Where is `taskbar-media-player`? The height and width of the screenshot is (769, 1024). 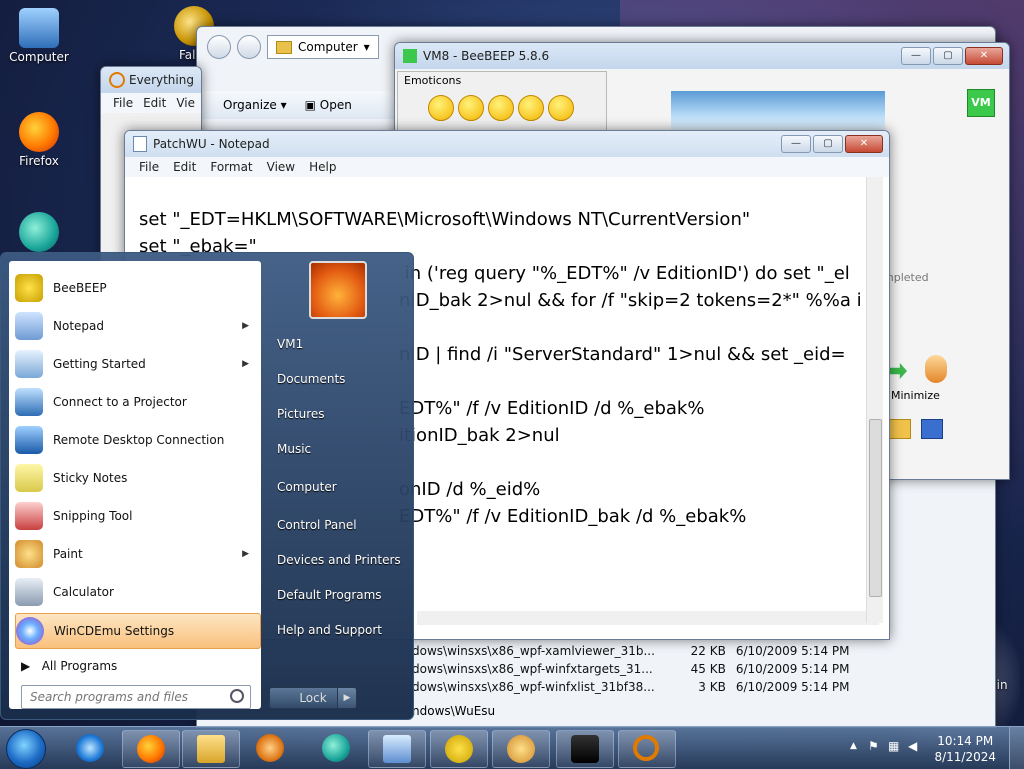
taskbar-media-player is located at coordinates (270, 748).